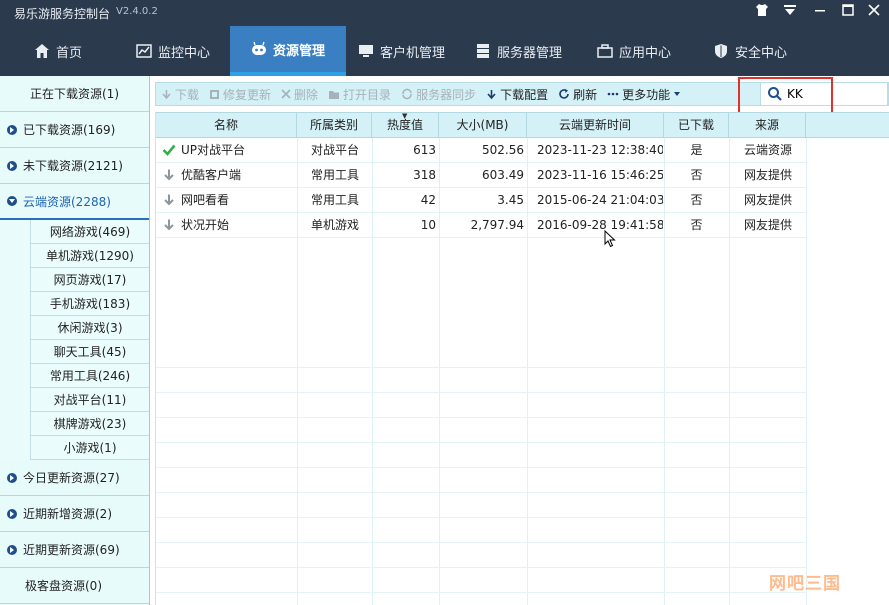 The height and width of the screenshot is (605, 889). Describe the element at coordinates (286, 94) in the screenshot. I see `delete-x-icon` at that location.